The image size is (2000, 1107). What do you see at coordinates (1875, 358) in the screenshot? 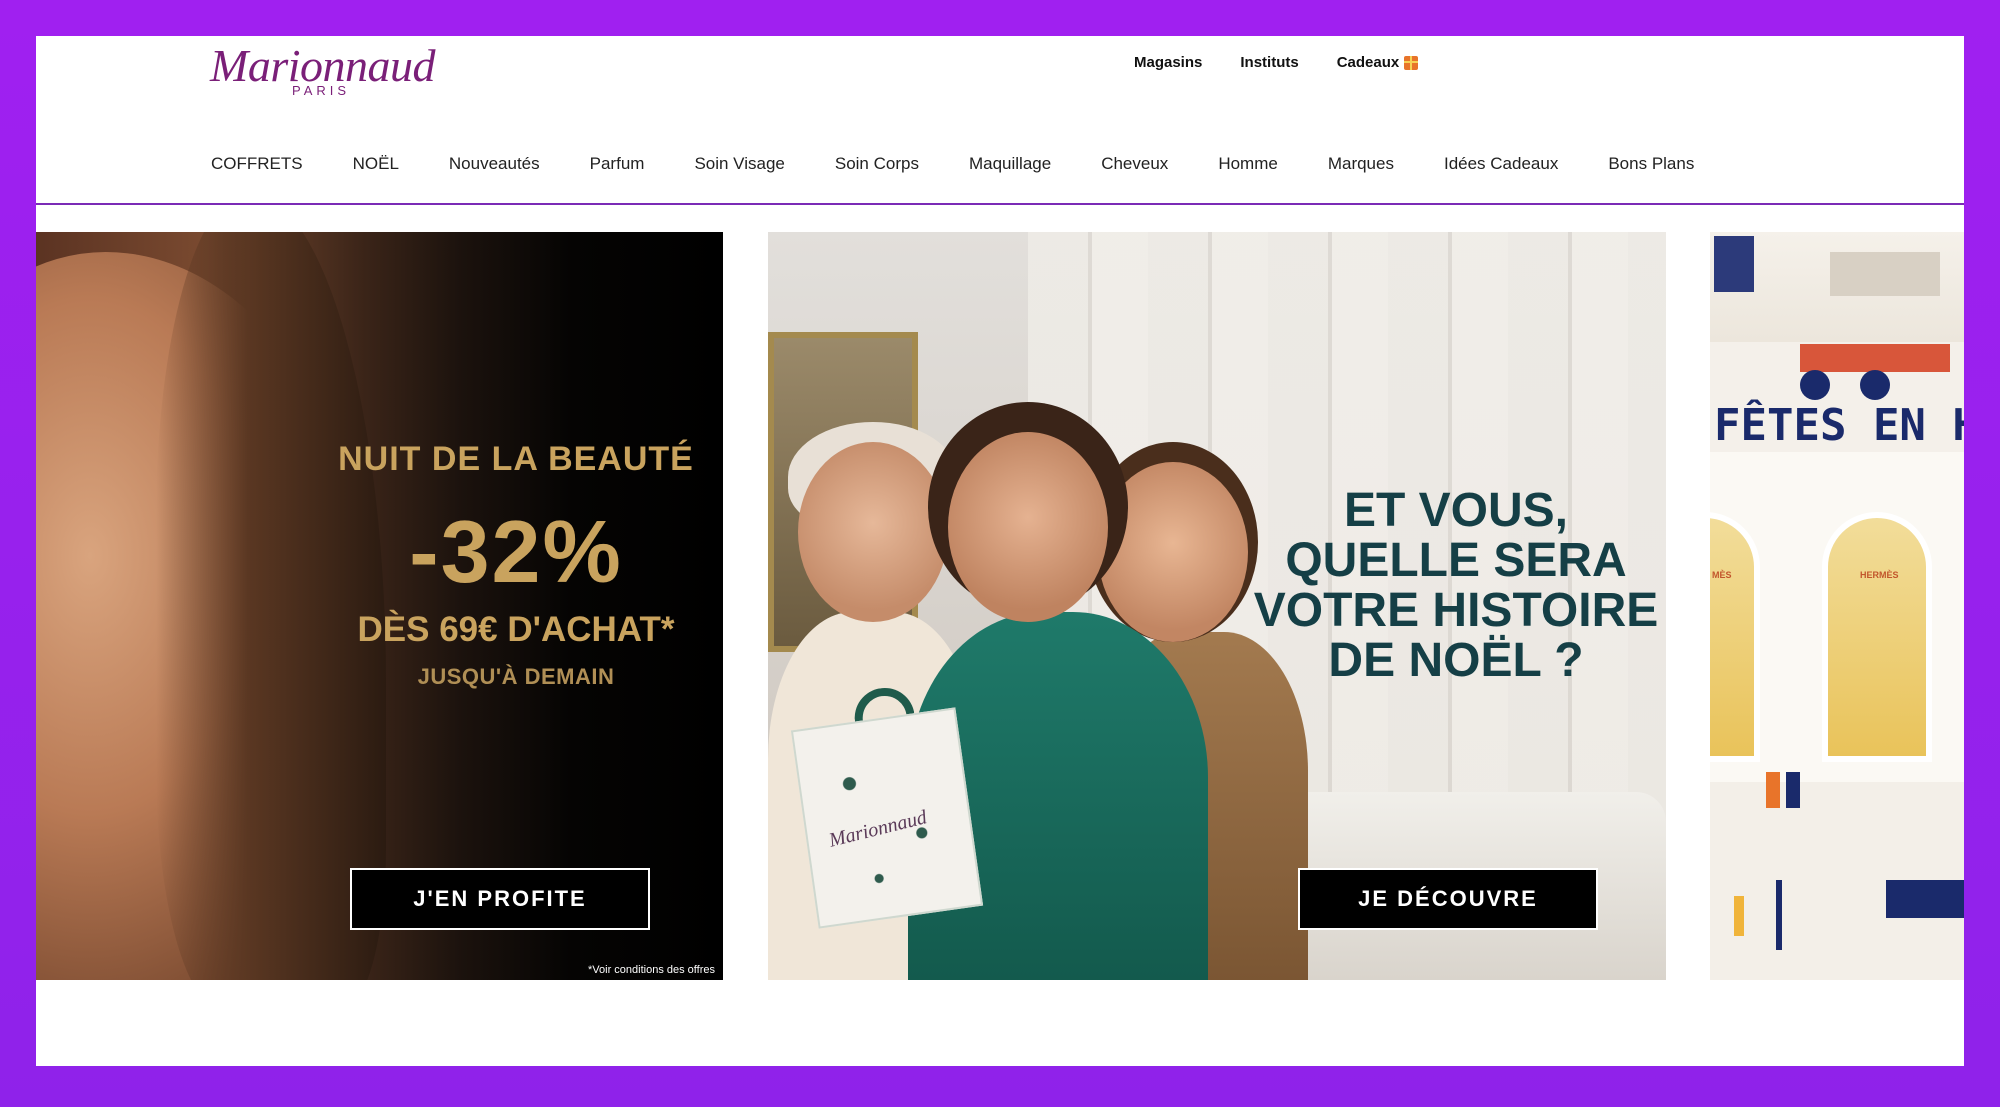
I see `carriage-pixel` at bounding box center [1875, 358].